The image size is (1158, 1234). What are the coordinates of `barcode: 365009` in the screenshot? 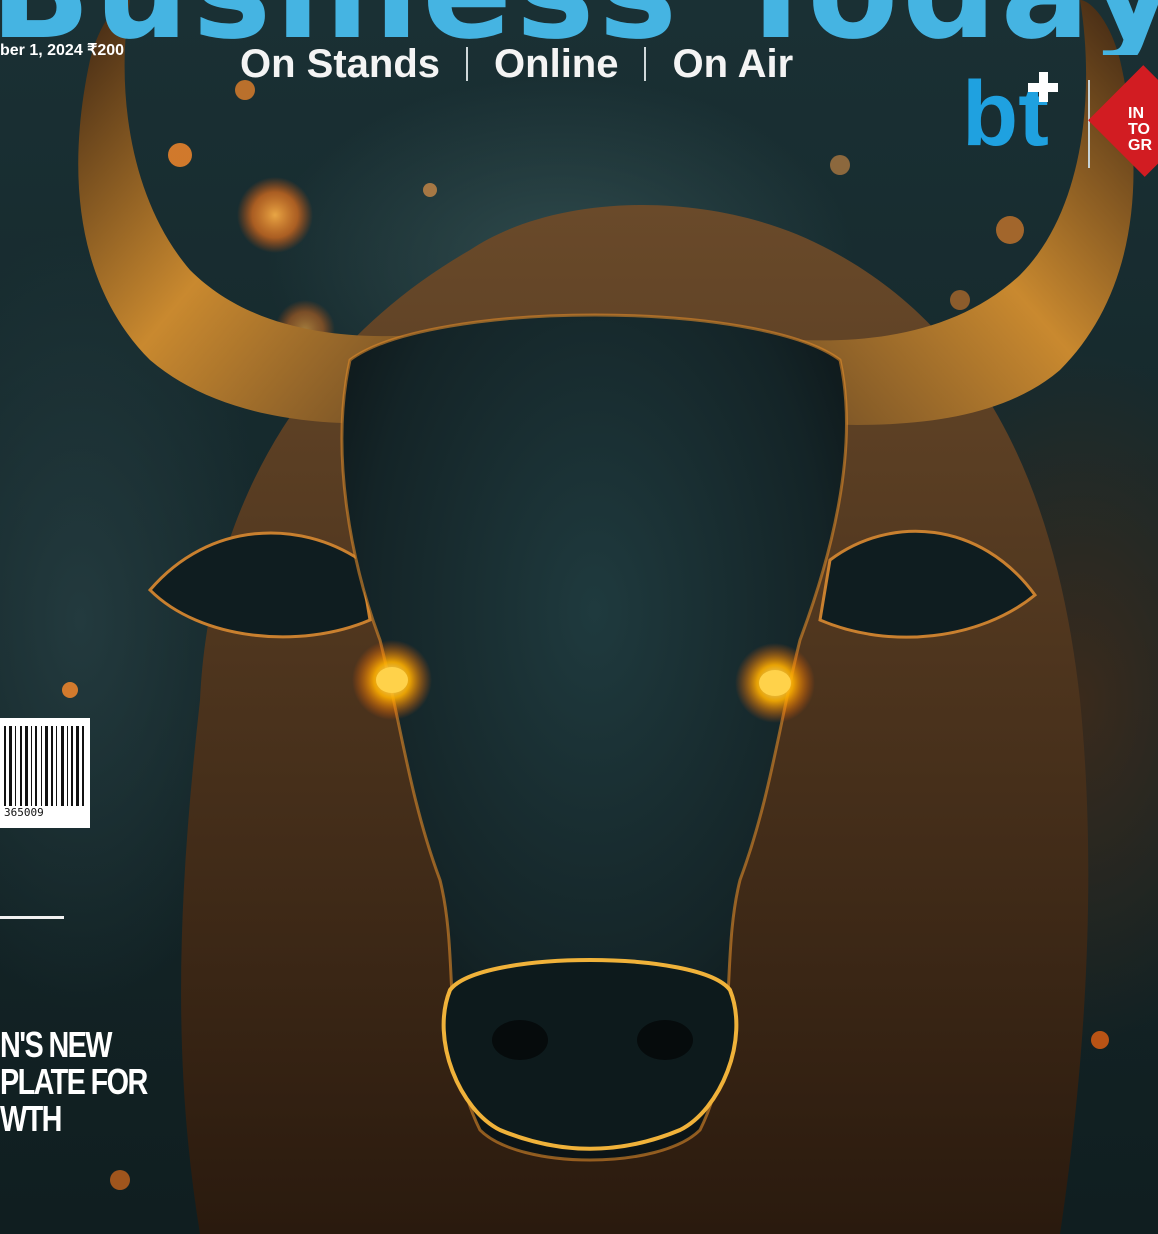 It's located at (45, 773).